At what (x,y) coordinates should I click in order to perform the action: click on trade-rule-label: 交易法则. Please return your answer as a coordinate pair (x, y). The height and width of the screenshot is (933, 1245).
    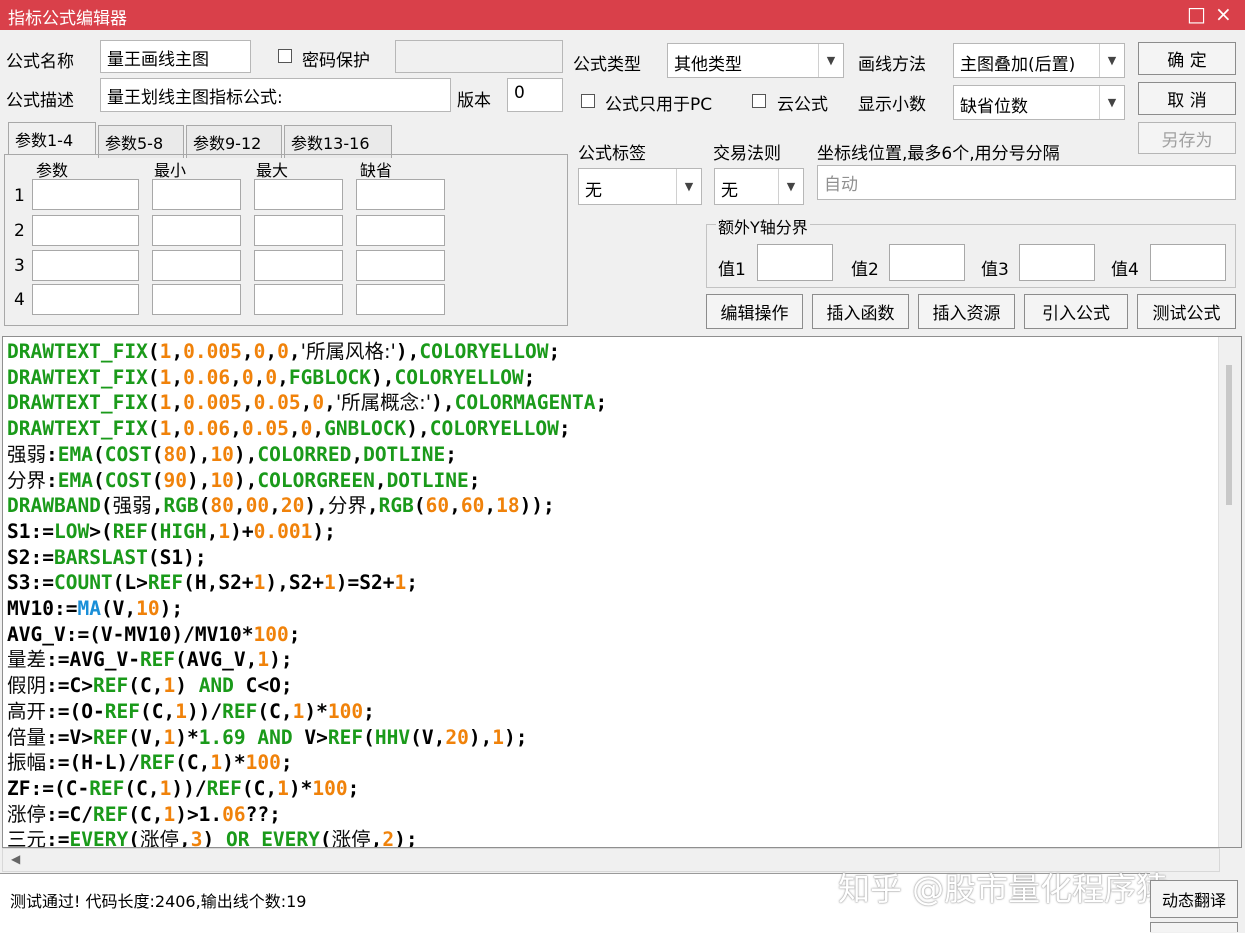
    Looking at the image, I should click on (747, 154).